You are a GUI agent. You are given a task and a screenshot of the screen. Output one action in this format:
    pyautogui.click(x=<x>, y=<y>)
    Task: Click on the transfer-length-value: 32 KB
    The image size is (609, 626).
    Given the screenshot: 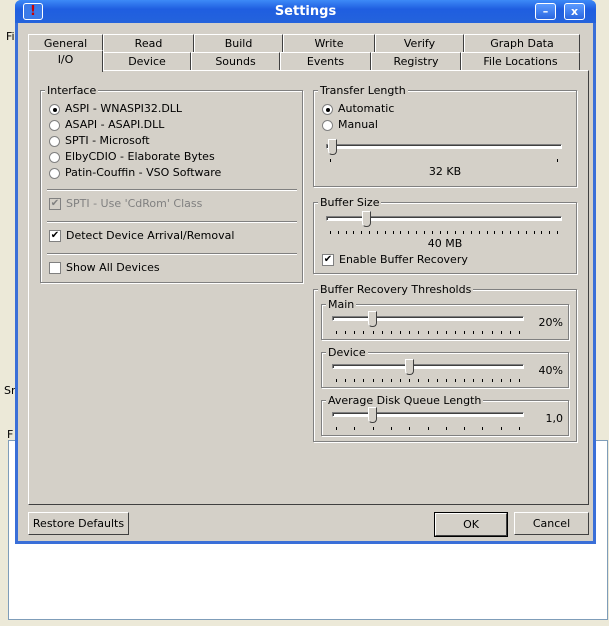 What is the action you would take?
    pyautogui.click(x=445, y=171)
    